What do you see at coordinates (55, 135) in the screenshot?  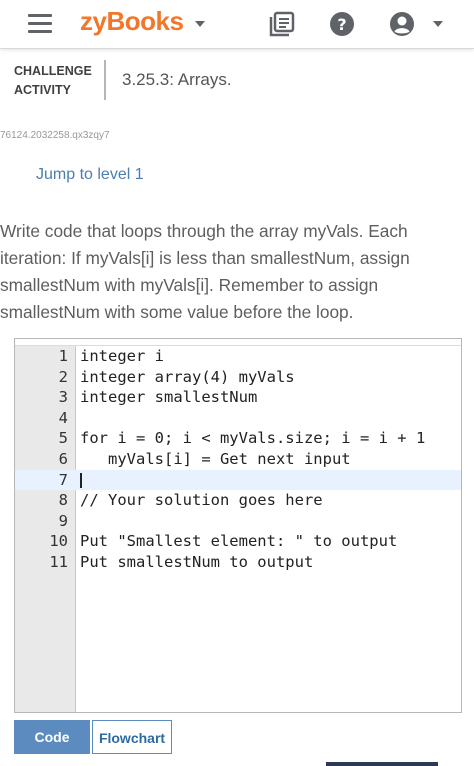 I see `activity-id: 76124.2032258.qx3zqy7` at bounding box center [55, 135].